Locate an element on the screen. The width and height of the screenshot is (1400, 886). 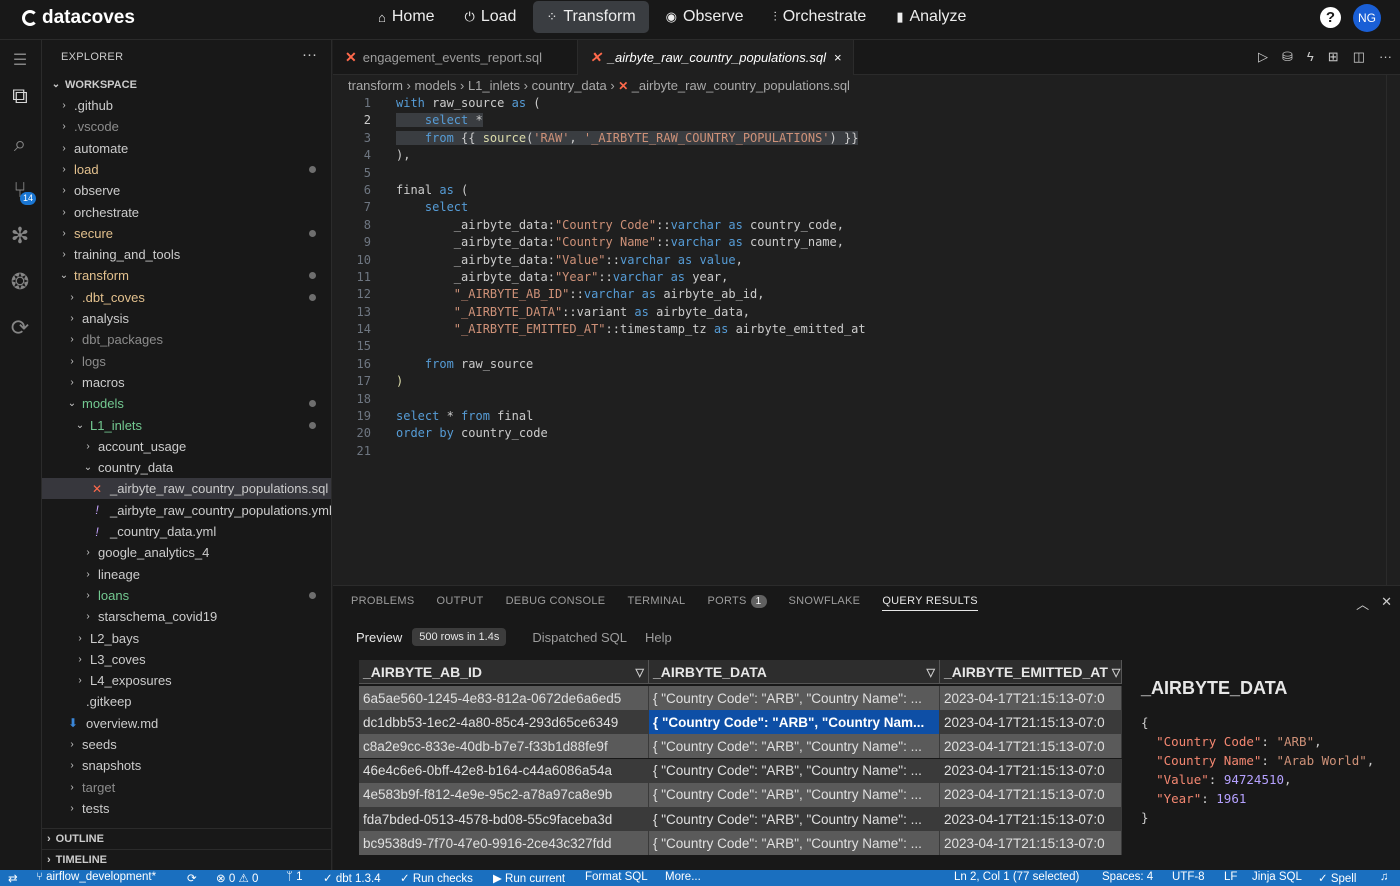
table-cell: c8a2e9cc-833e-40db-b7e7-f33b1d88fe9f is located at coordinates (504, 746).